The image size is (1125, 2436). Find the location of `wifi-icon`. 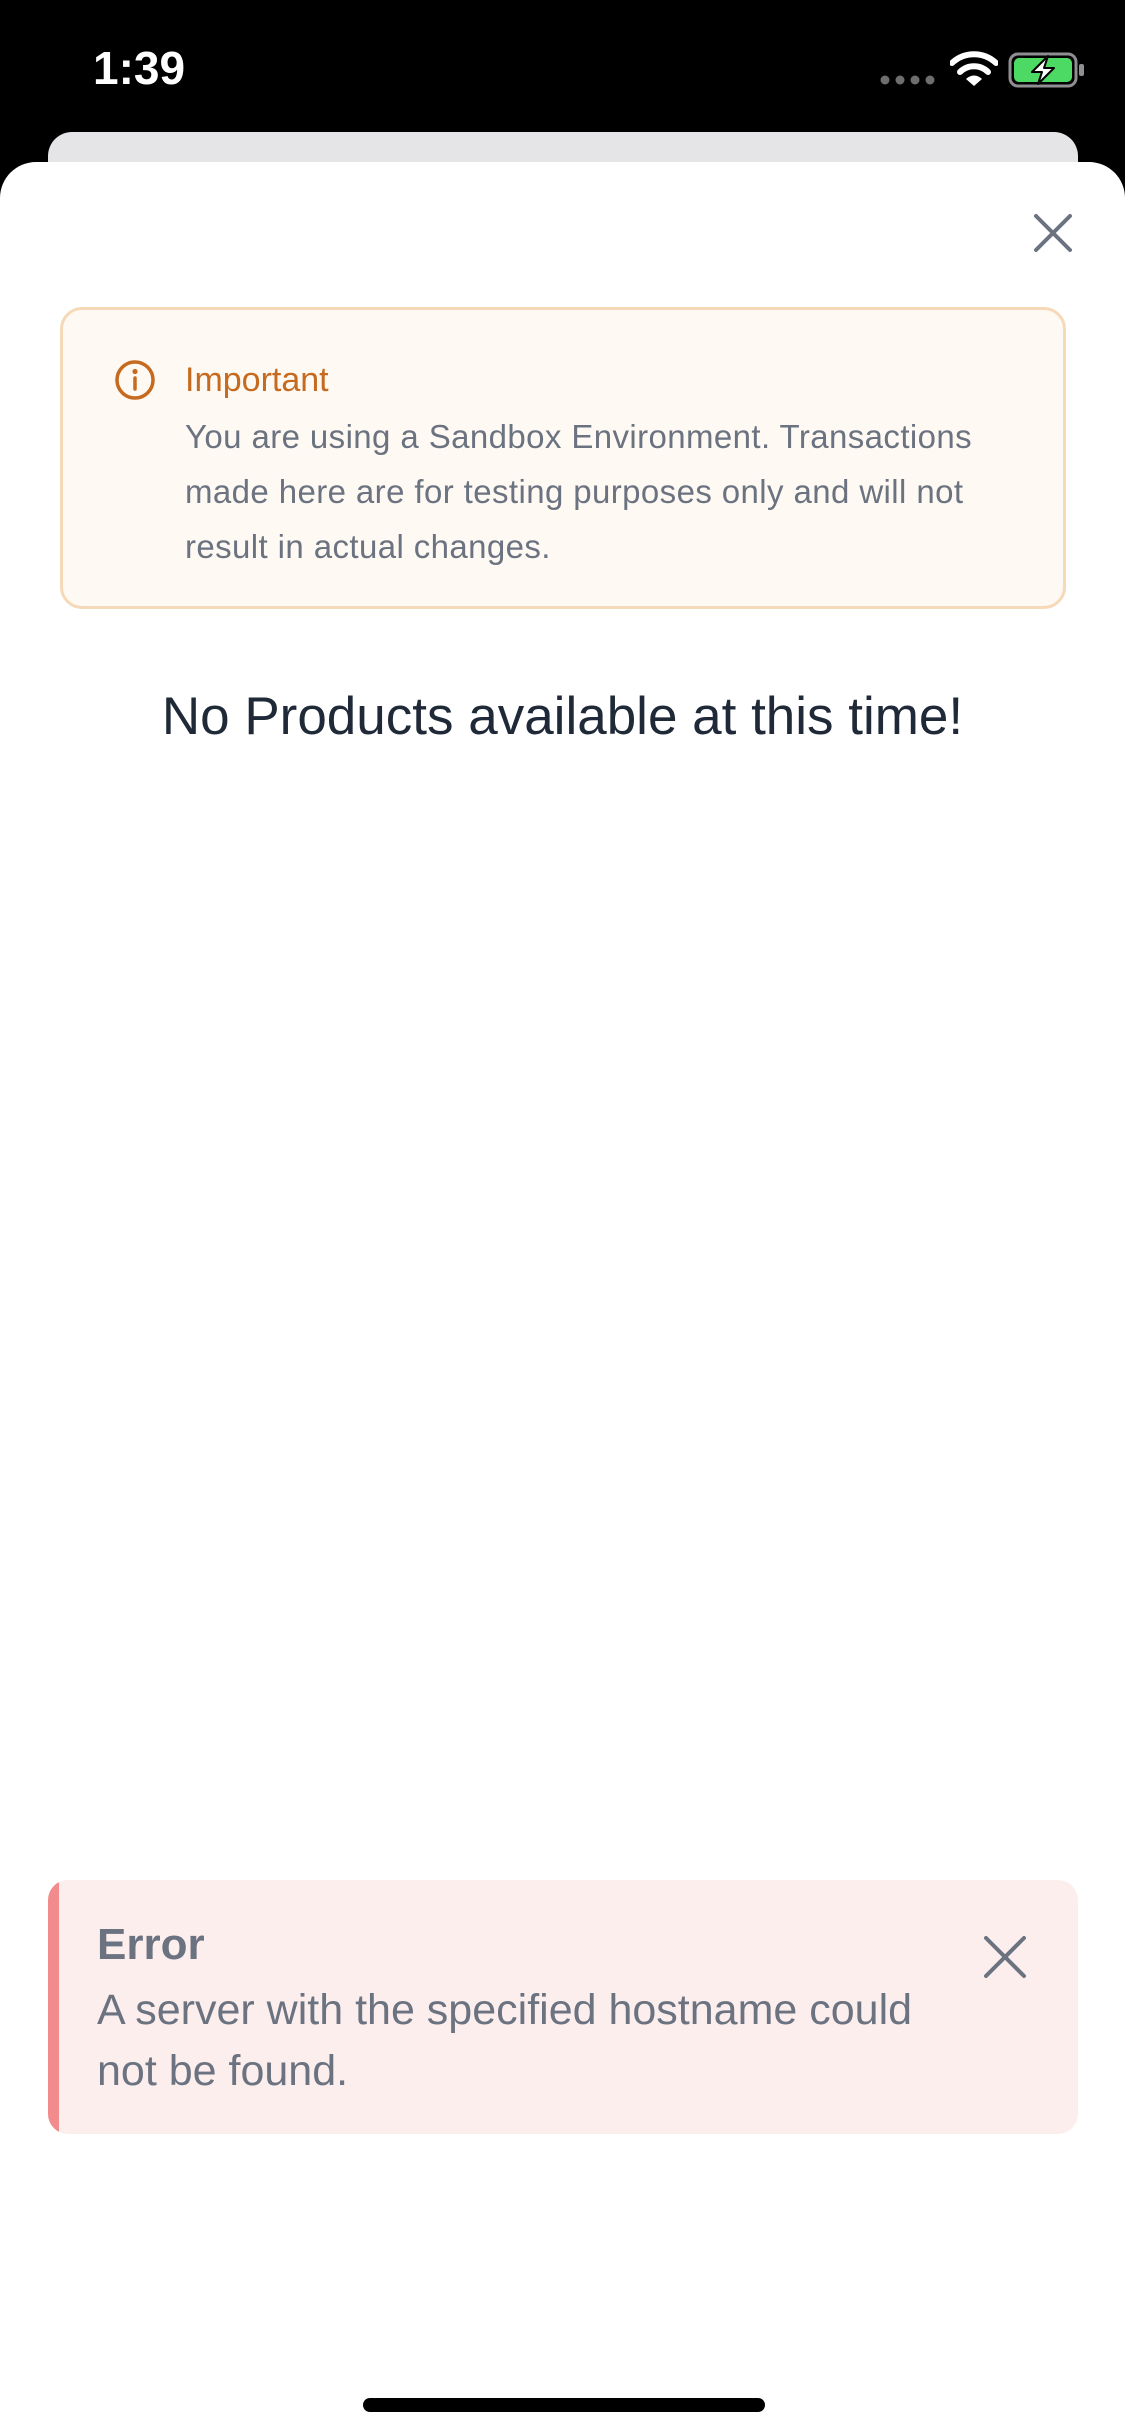

wifi-icon is located at coordinates (974, 68).